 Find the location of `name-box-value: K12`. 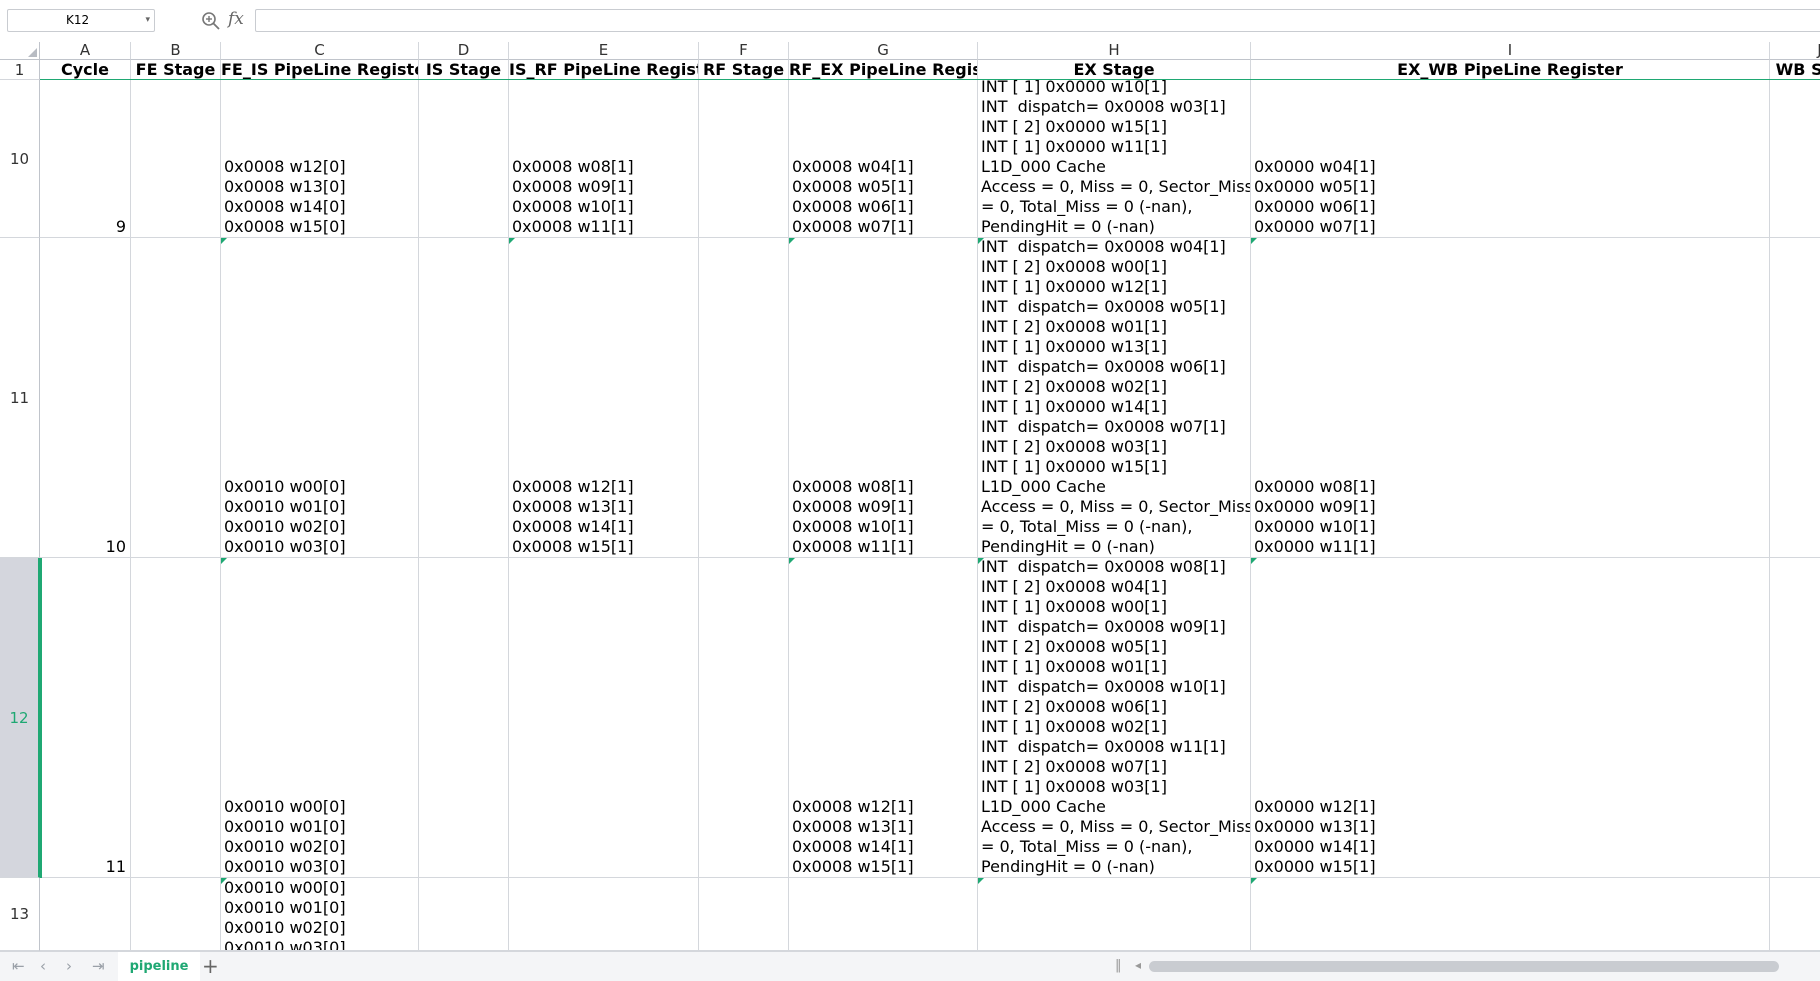

name-box-value: K12 is located at coordinates (78, 20).